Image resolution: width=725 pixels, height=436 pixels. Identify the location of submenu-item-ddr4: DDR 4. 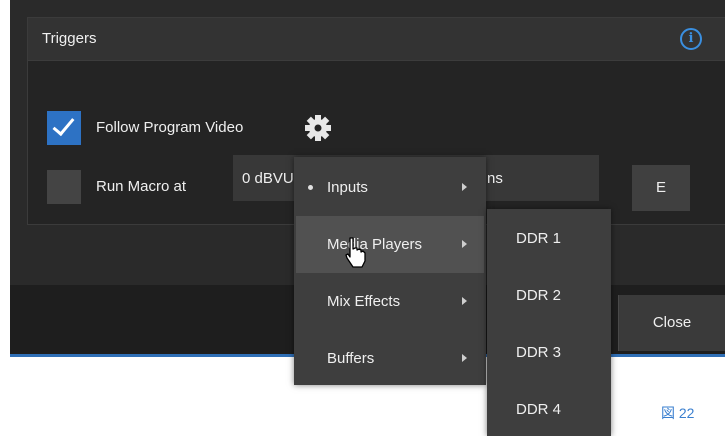
(549, 408).